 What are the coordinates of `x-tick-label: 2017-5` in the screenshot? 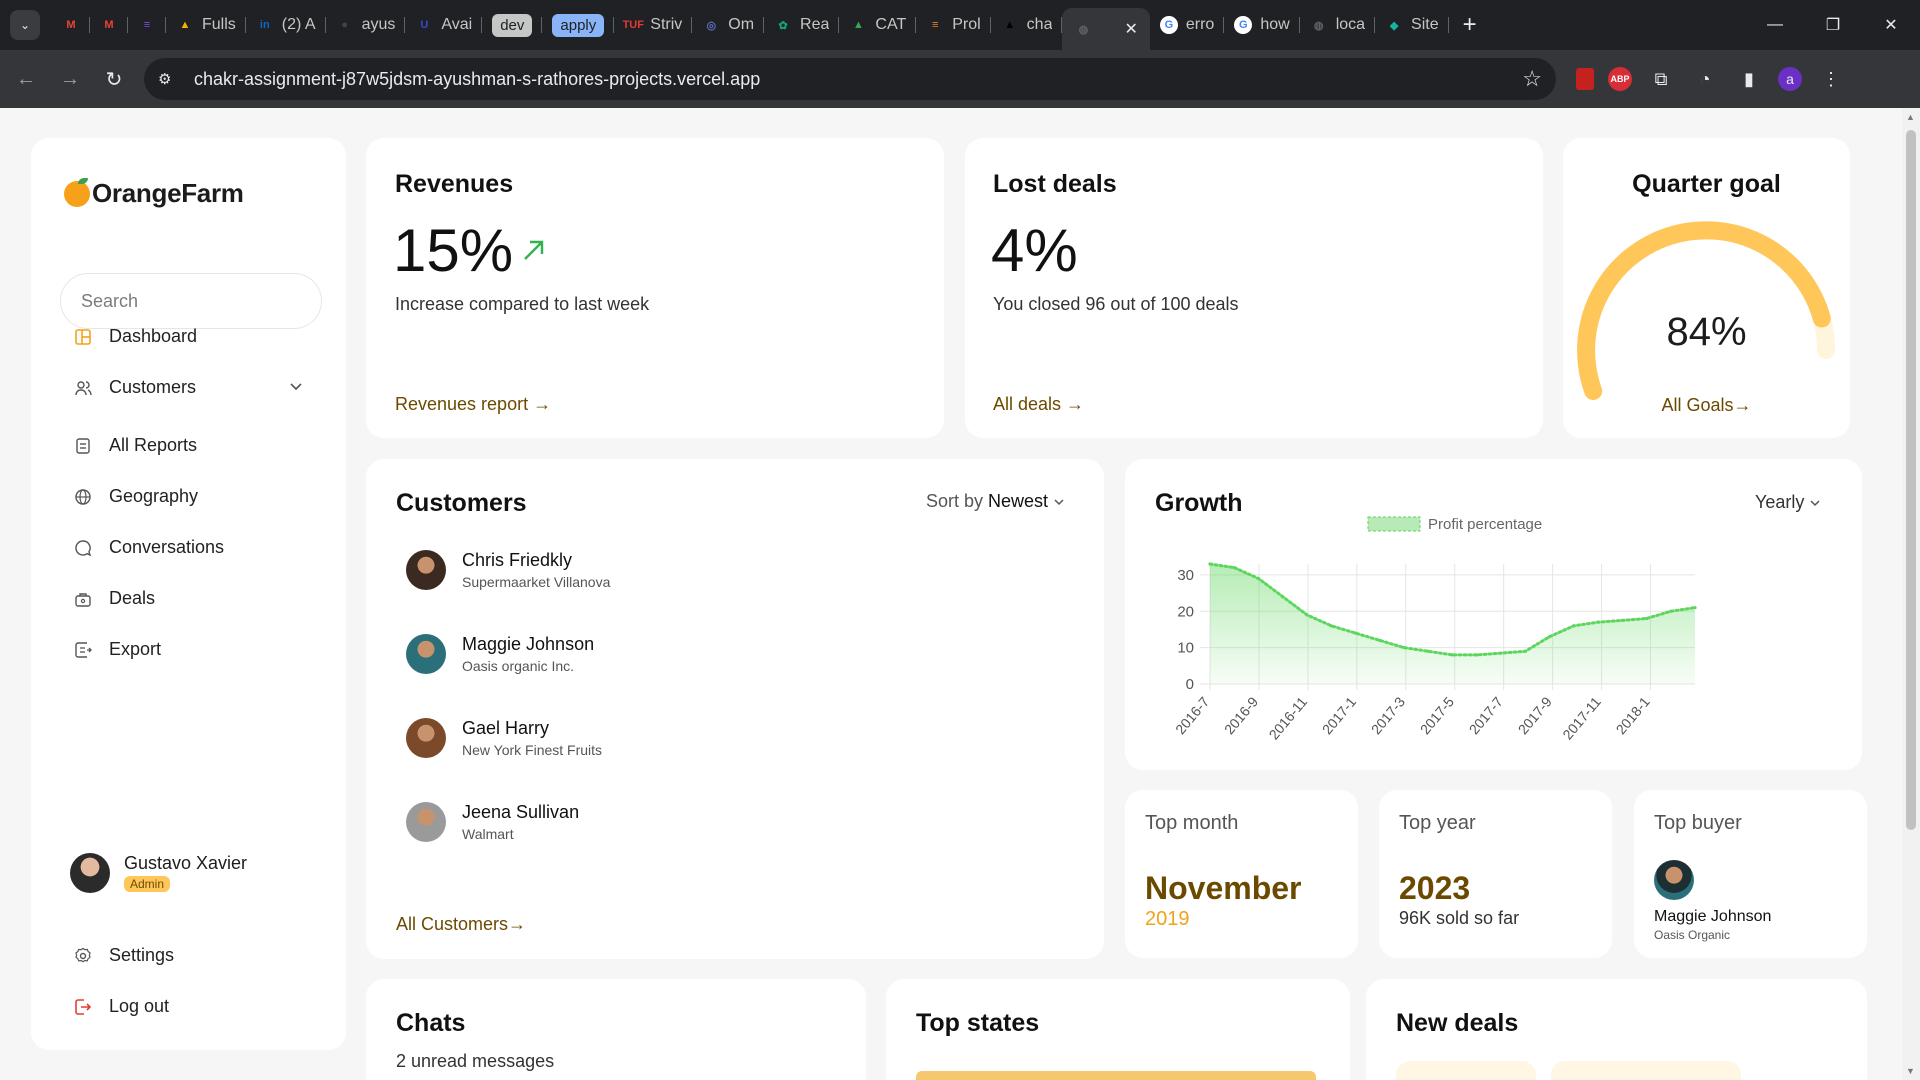 It's located at (1437, 715).